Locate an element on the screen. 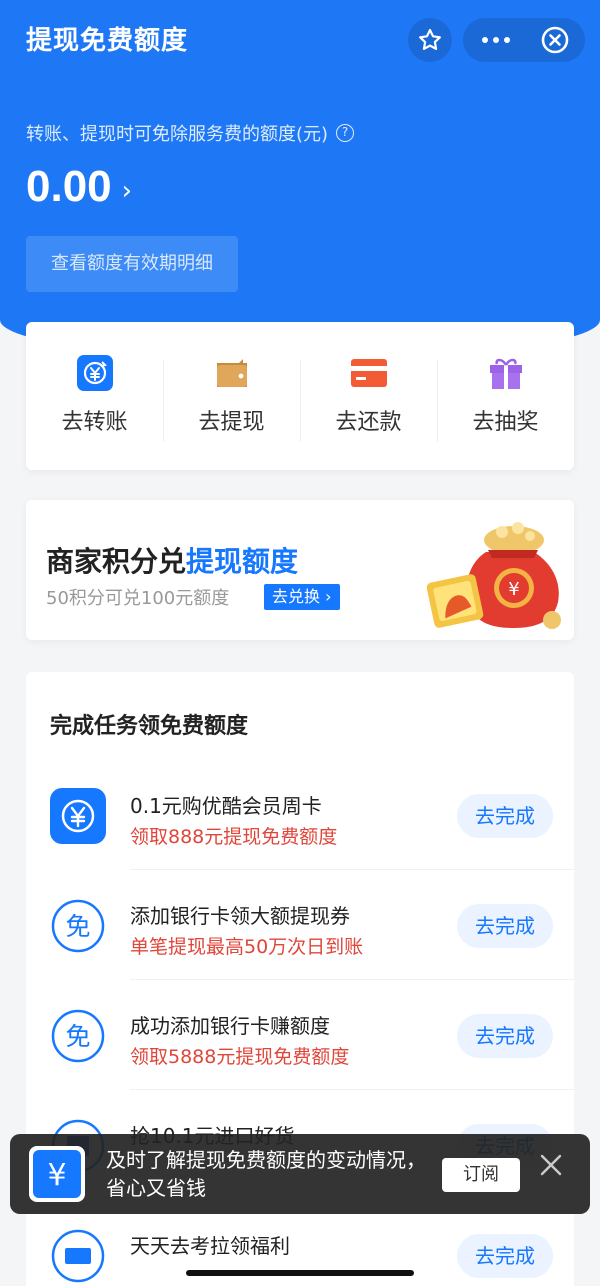 This screenshot has width=600, height=1286. task-item: 免 添加银行卡领大额提现券 单笔提现最高50万次日到账 去完成 is located at coordinates (300, 925).